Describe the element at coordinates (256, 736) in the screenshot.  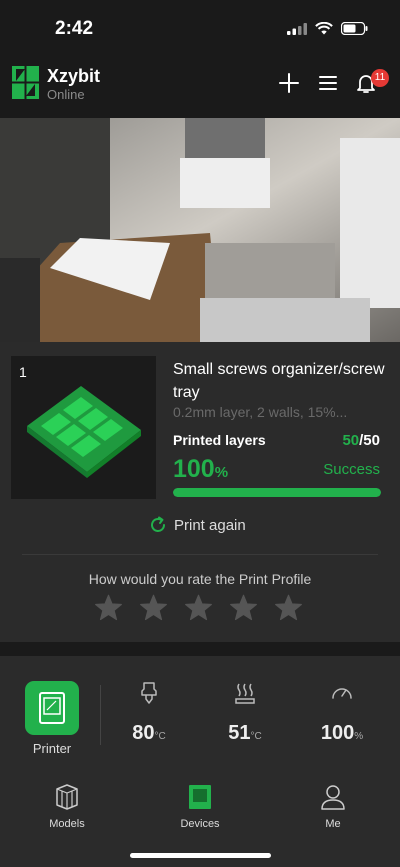
I see `bed-temp-unit: °C` at that location.